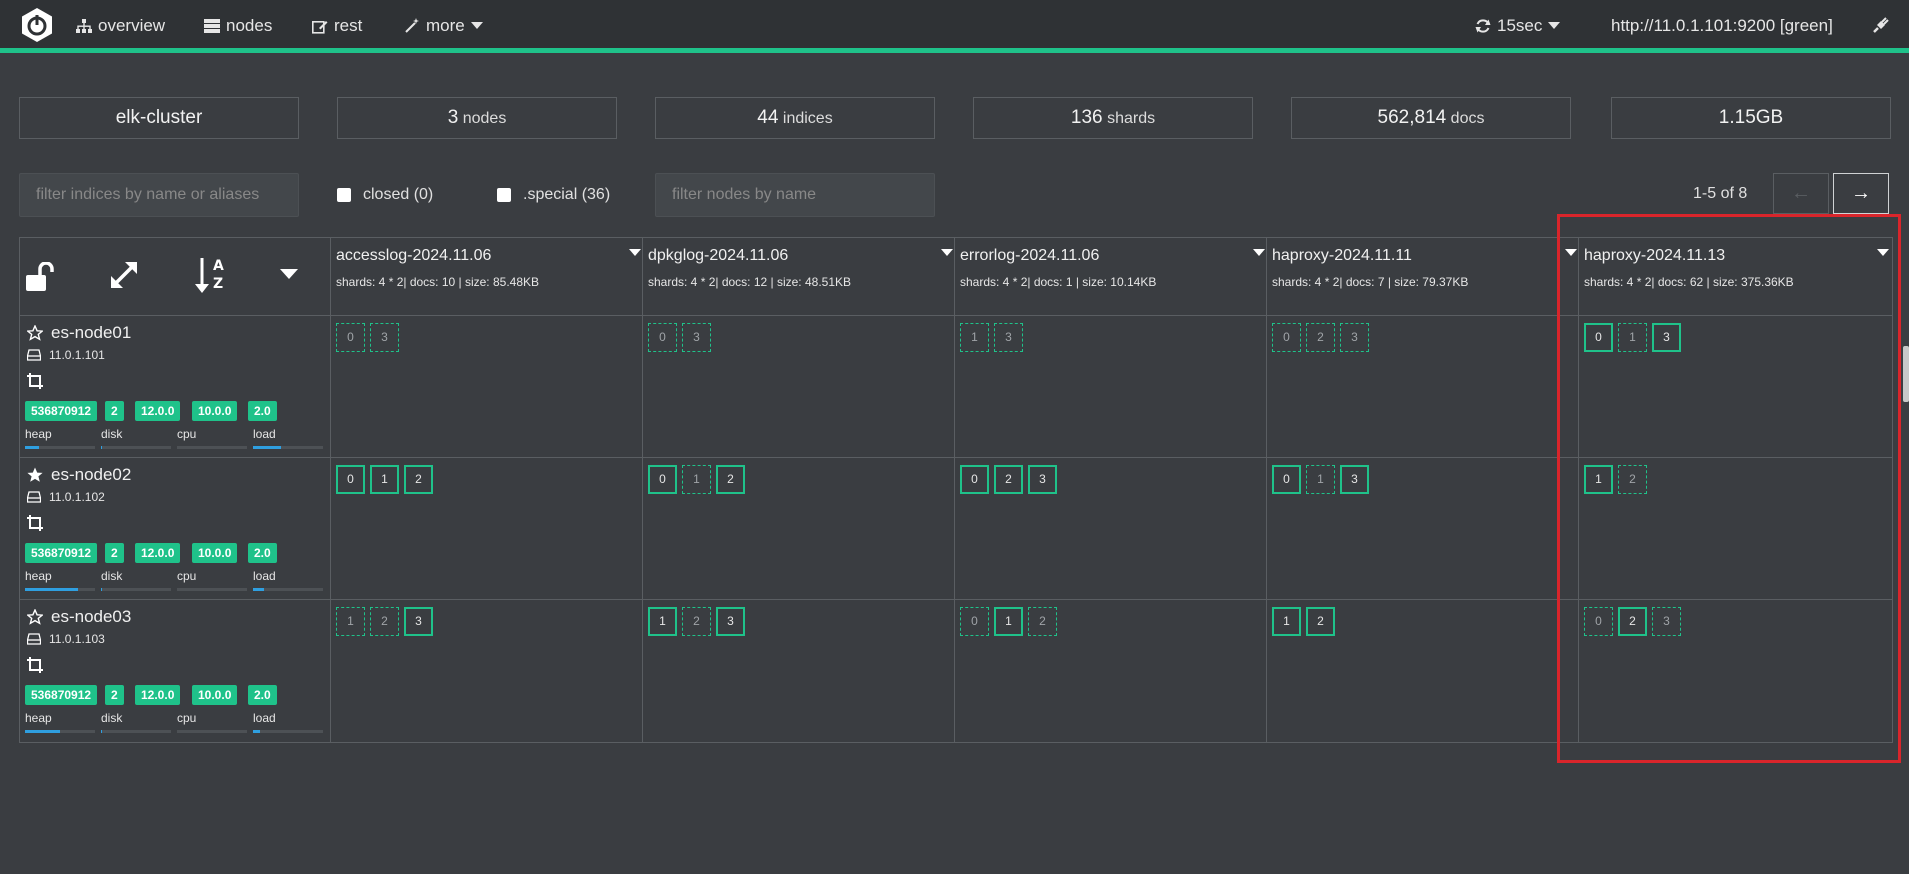 The image size is (1909, 874). I want to click on nodes-count: 3, so click(453, 117).